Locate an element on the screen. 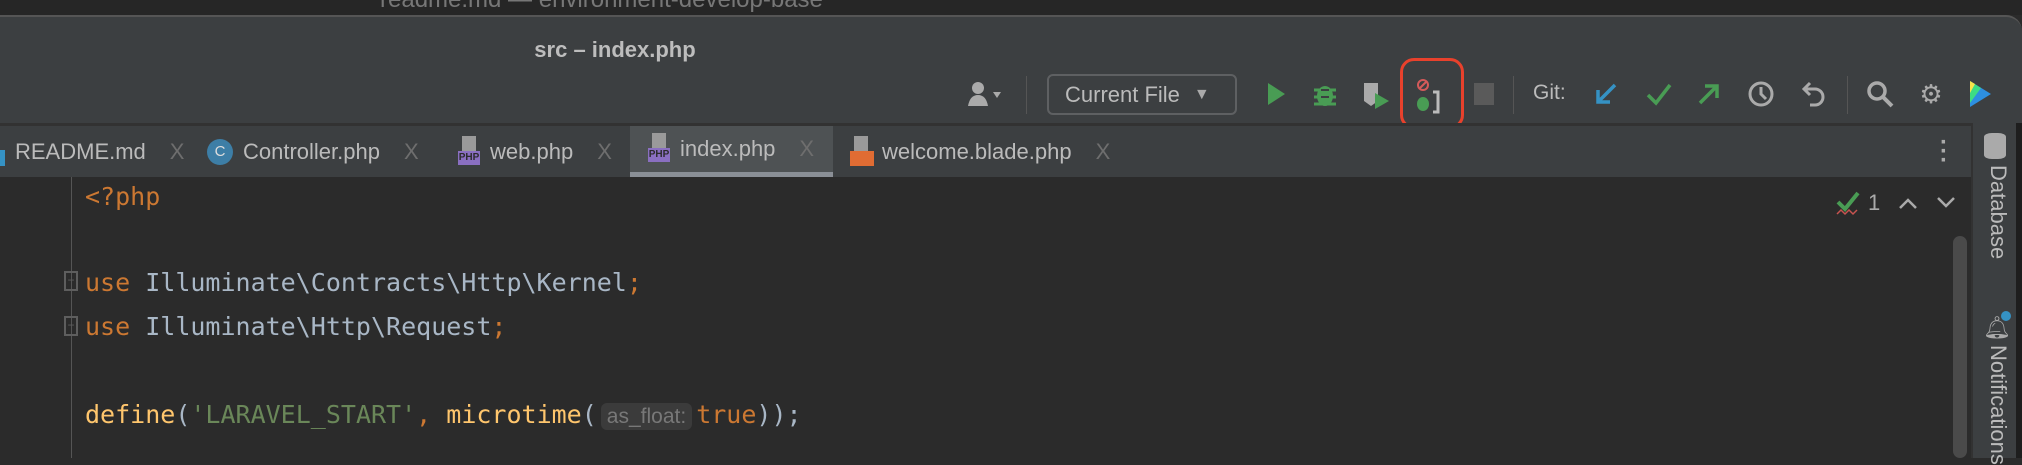  profiler-icon is located at coordinates (1428, 96).